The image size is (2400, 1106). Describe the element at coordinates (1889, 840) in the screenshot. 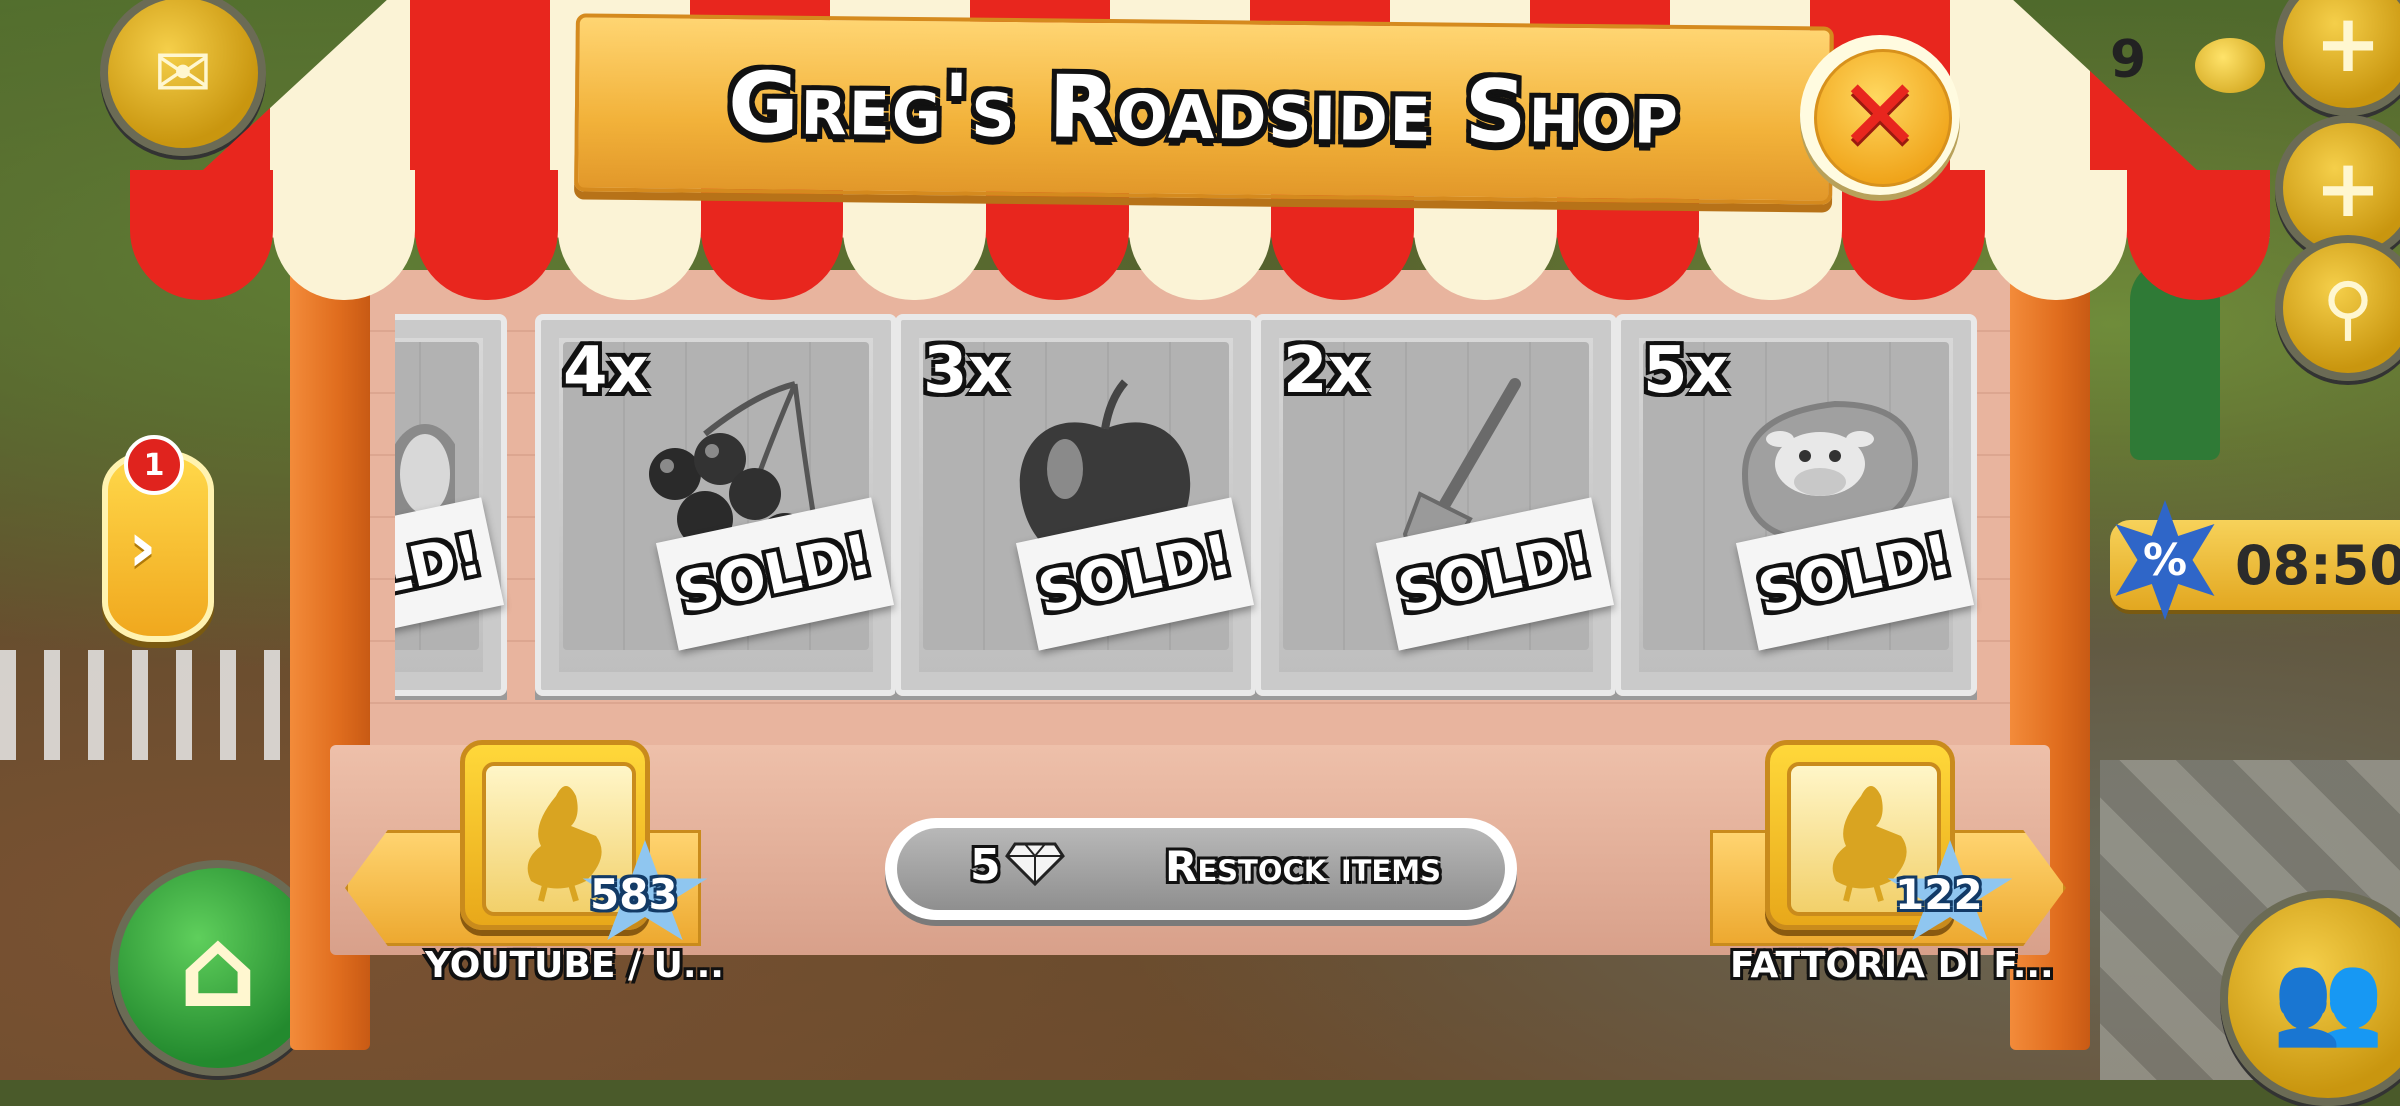

I see `neighbor-avatar-right: 122` at that location.